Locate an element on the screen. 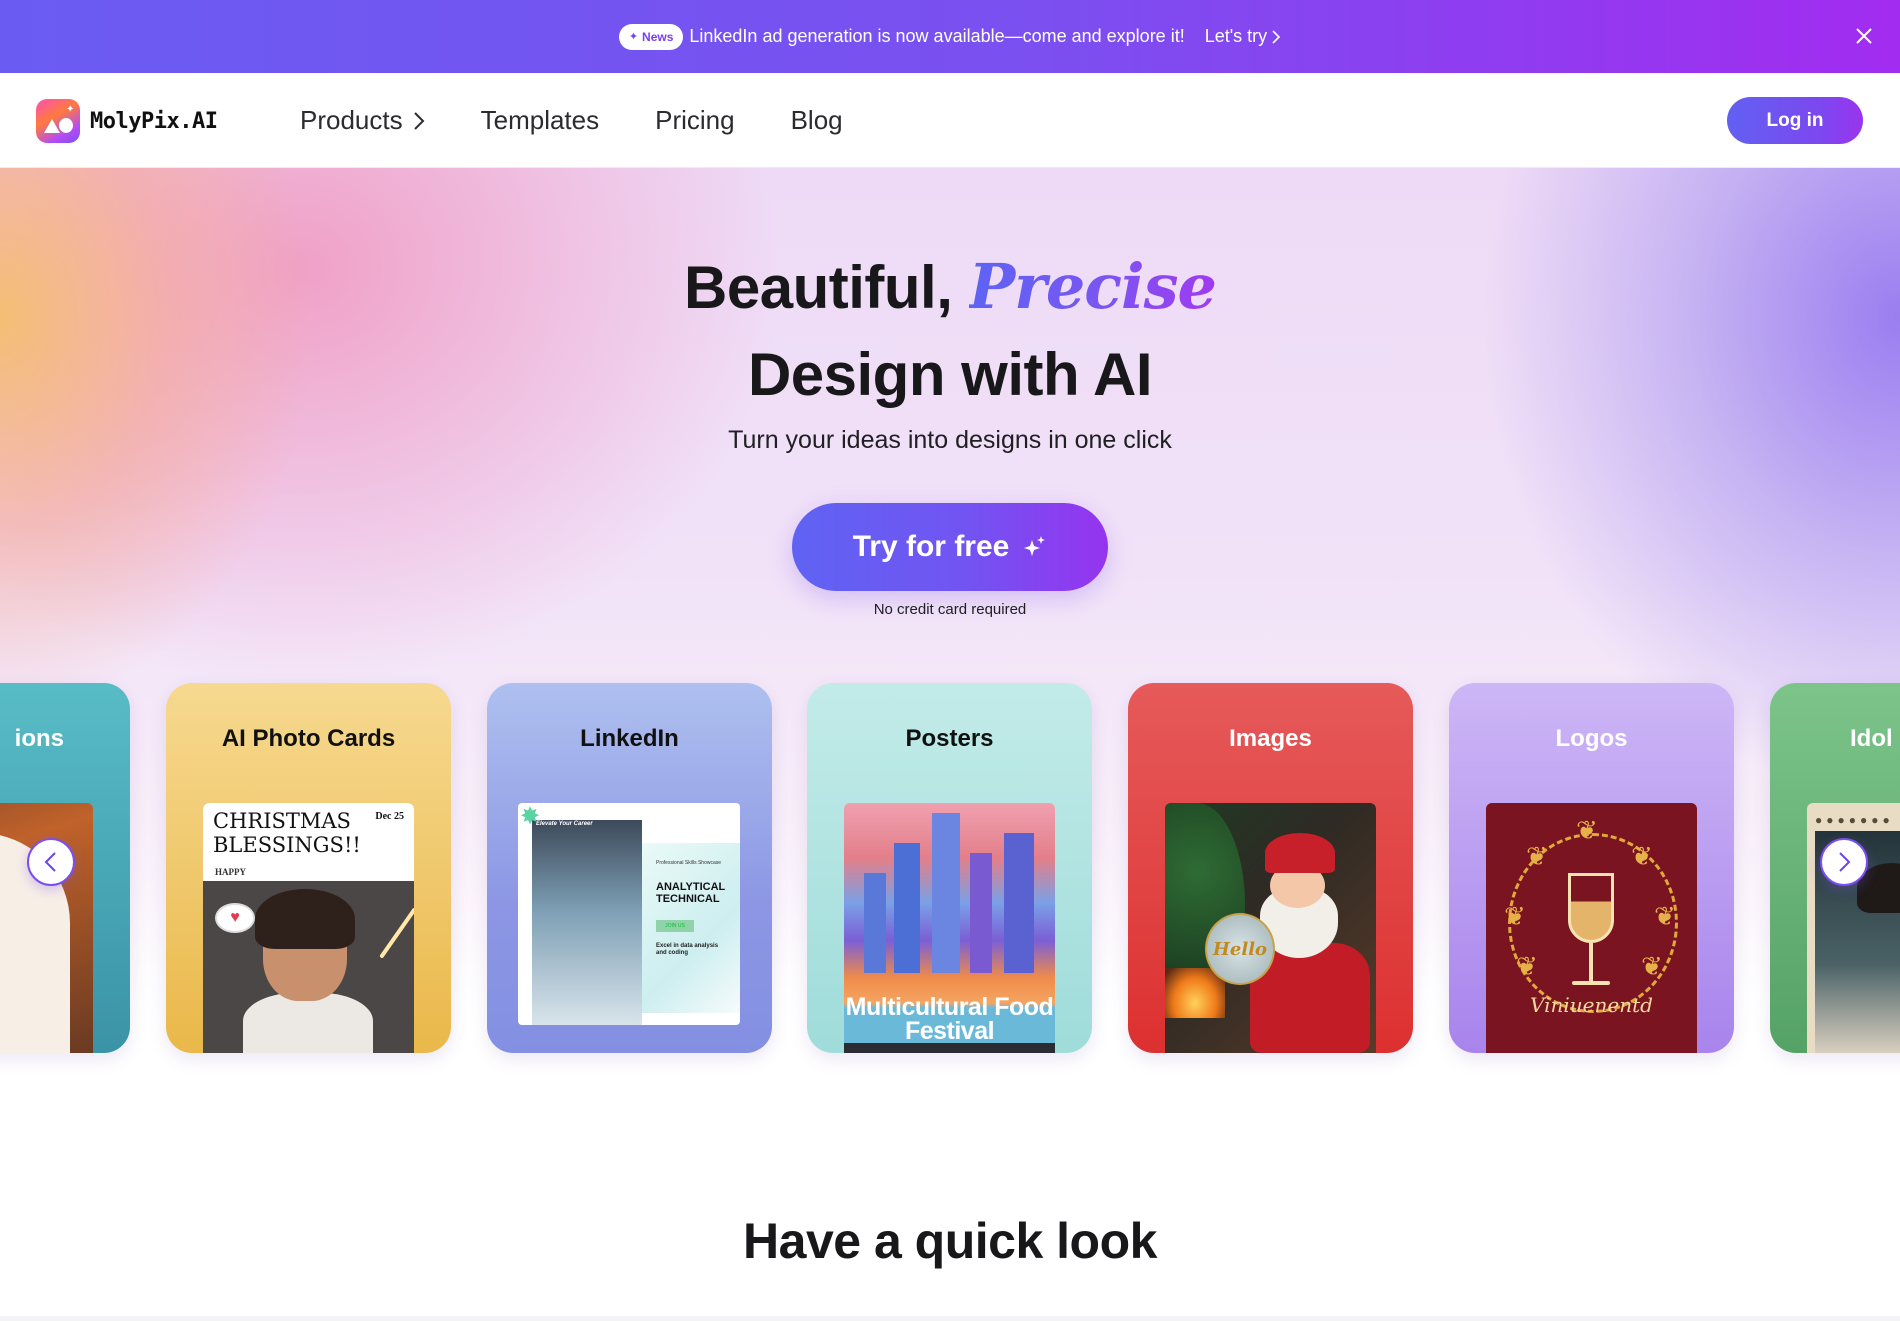 The height and width of the screenshot is (1321, 1900). card-title: Idol is located at coordinates (1871, 738).